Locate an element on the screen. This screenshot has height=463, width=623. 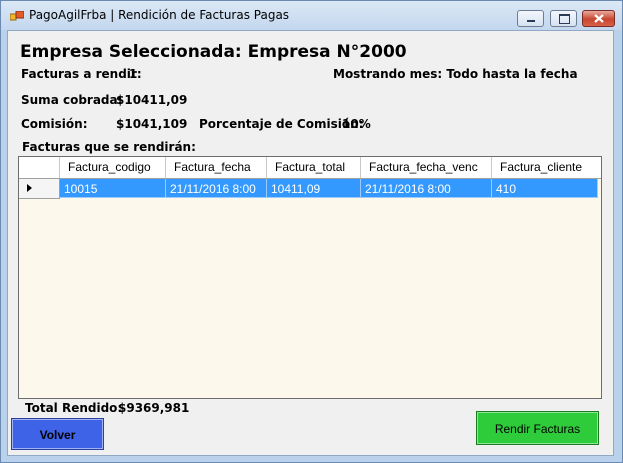
cell-factura-fecha-venc: 21/11/2016 8:00 is located at coordinates (426, 188).